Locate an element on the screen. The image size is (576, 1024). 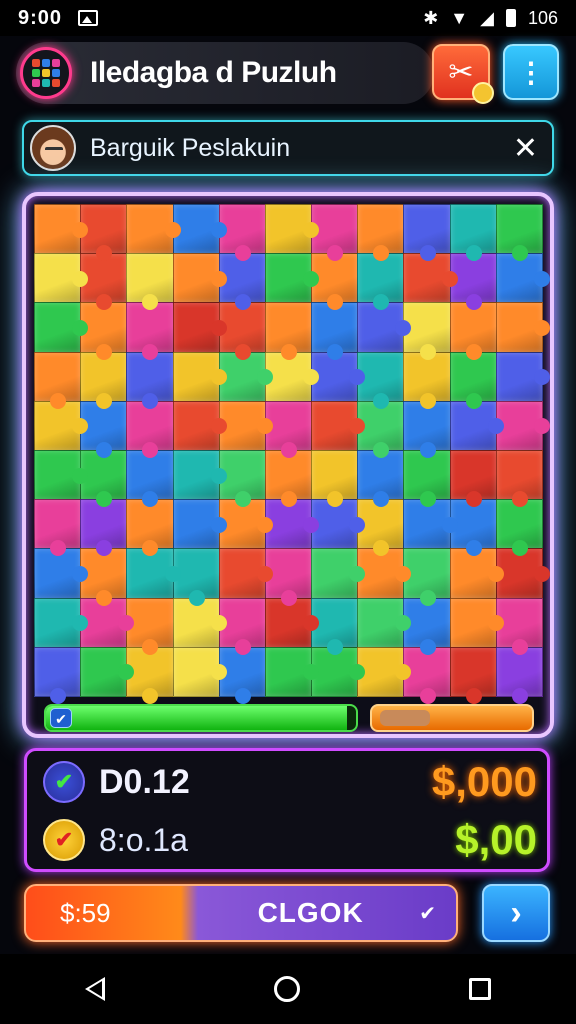
menu-button: ⋮ is located at coordinates (531, 72).